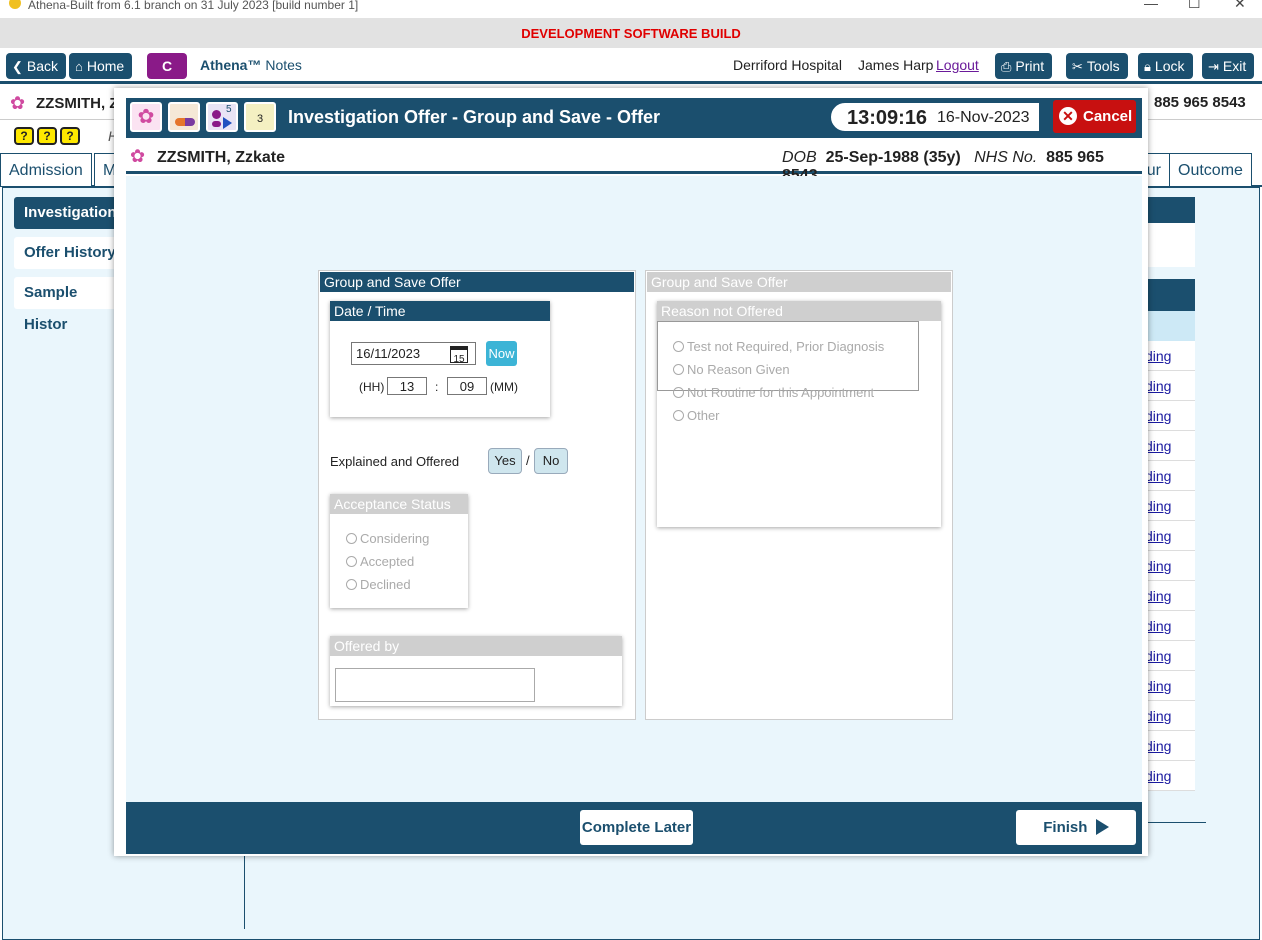 This screenshot has width=1262, height=940. What do you see at coordinates (893, 157) in the screenshot?
I see `dob-value: 25-Sep-1988 (35y)` at bounding box center [893, 157].